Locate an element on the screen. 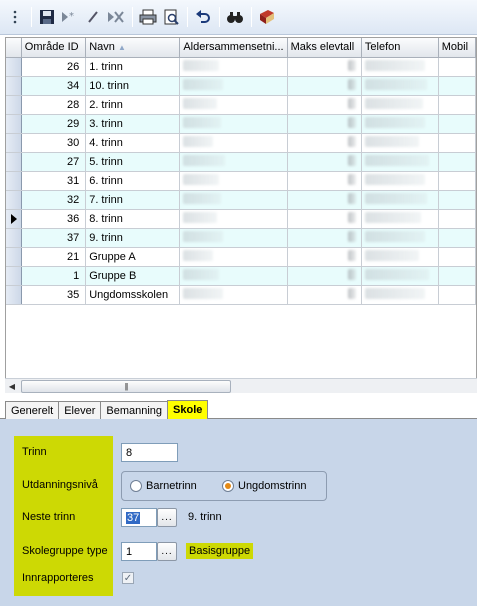 The width and height of the screenshot is (477, 606). table-row: 28 2. trinn is located at coordinates (241, 105).